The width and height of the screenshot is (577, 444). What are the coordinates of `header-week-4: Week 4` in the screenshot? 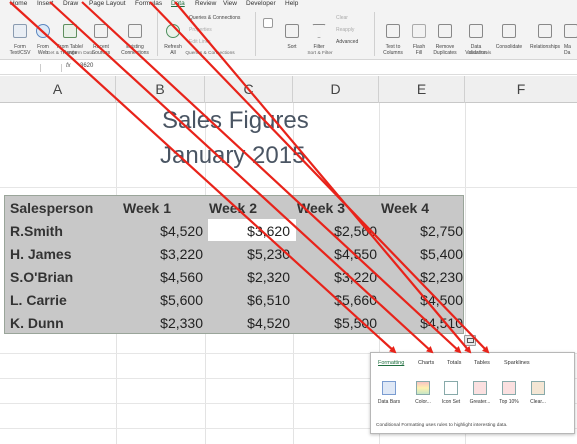 It's located at (405, 208).